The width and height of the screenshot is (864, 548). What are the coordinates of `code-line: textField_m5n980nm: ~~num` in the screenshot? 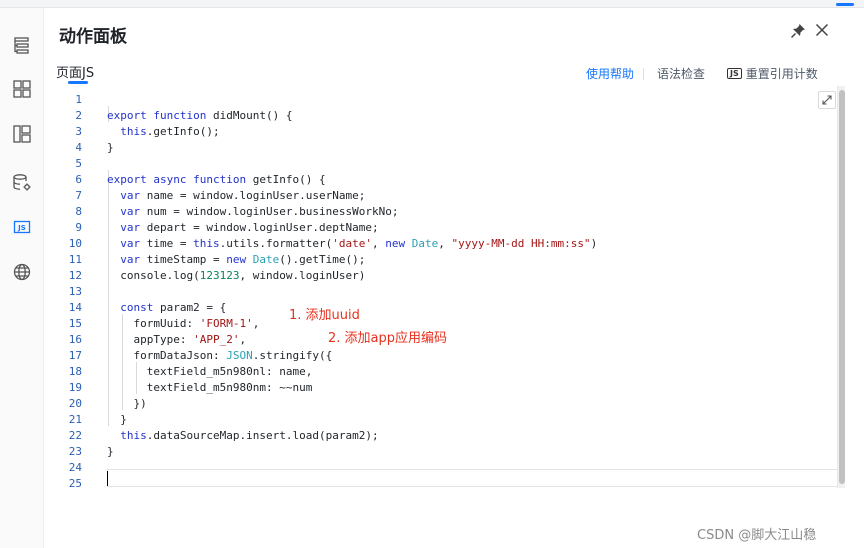 It's located at (229, 387).